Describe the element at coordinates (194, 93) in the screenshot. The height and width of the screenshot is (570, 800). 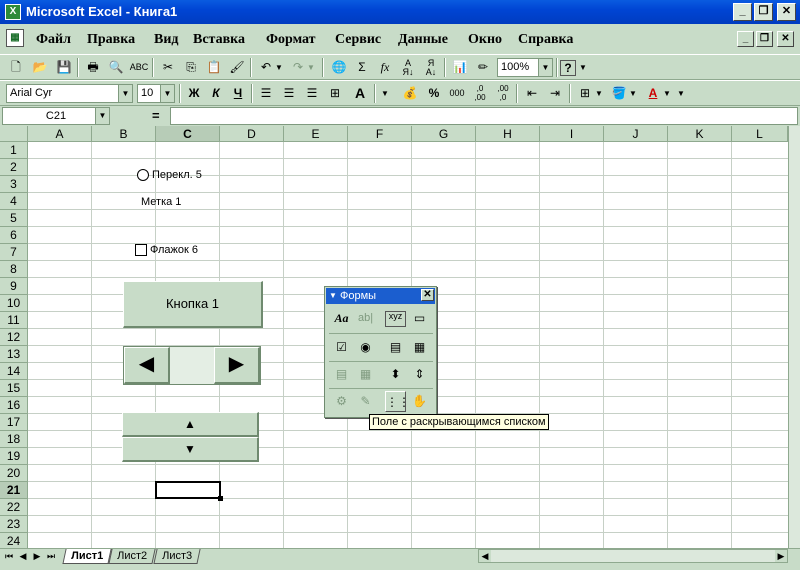
I see `bold-button: Ж` at that location.